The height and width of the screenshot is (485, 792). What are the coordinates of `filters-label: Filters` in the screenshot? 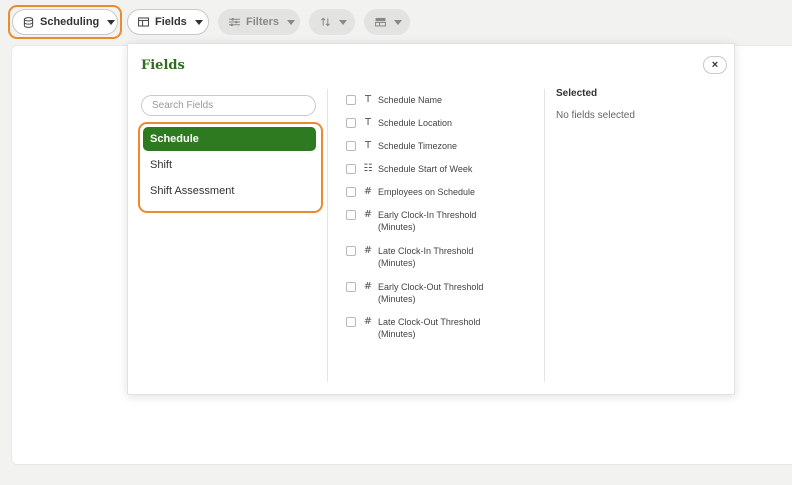 It's located at (263, 22).